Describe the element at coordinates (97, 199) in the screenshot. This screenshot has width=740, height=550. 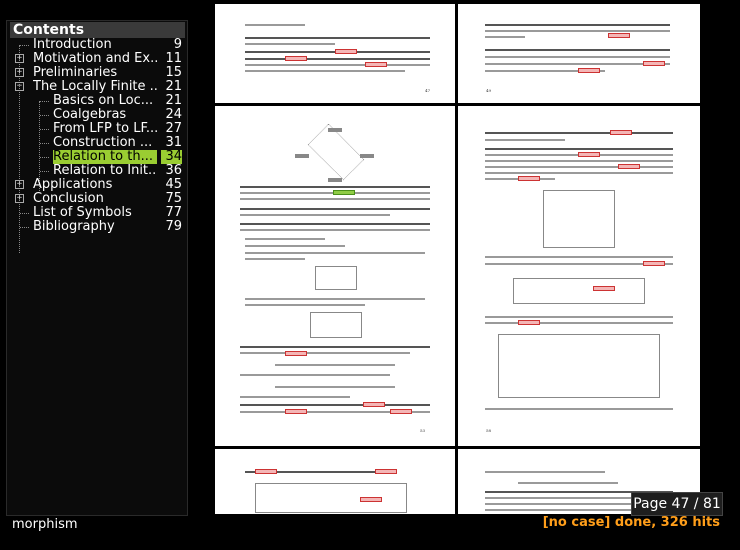
I see `toc-item-conclusion: + Conclusion 75` at that location.